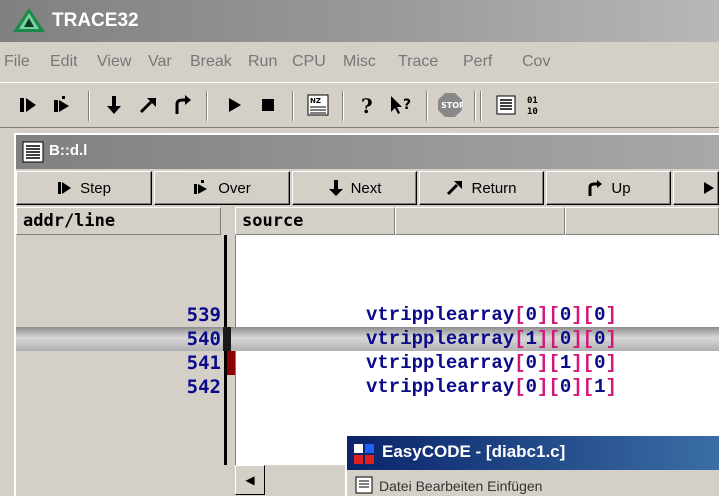 The height and width of the screenshot is (496, 719). I want to click on app-title: TRACE32, so click(95, 20).